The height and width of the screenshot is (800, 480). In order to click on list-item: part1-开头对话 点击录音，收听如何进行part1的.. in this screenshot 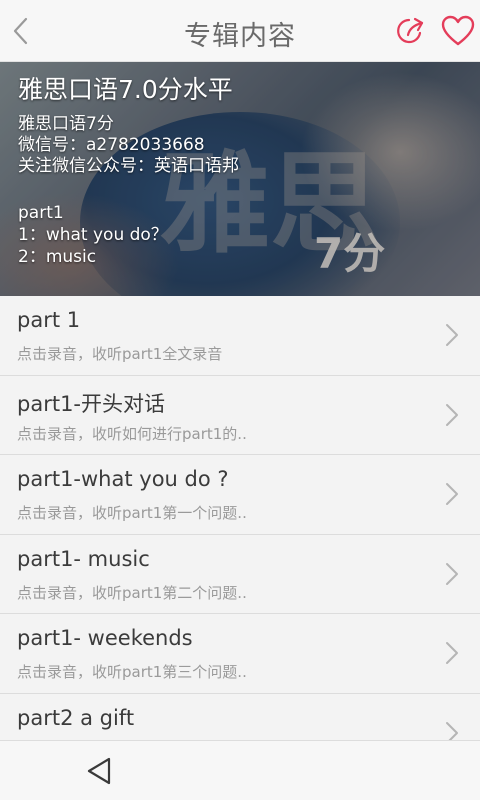, I will do `click(240, 415)`.